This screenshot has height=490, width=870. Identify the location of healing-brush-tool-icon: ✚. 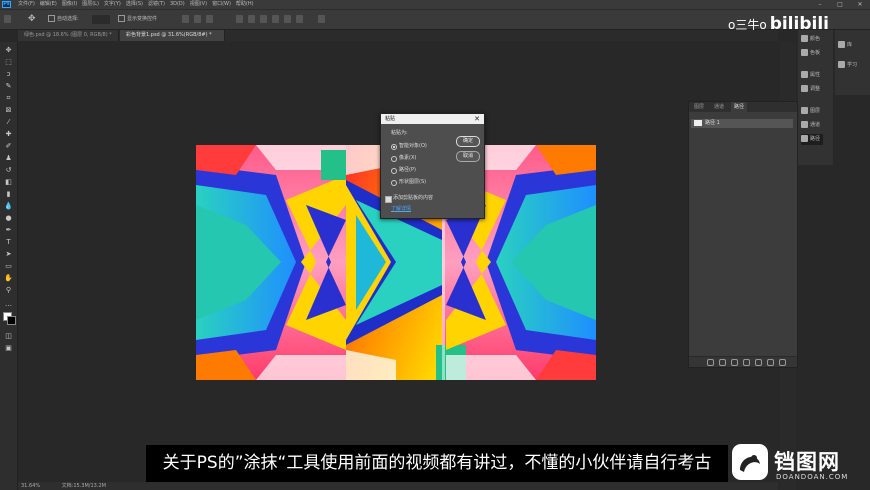
(8, 134).